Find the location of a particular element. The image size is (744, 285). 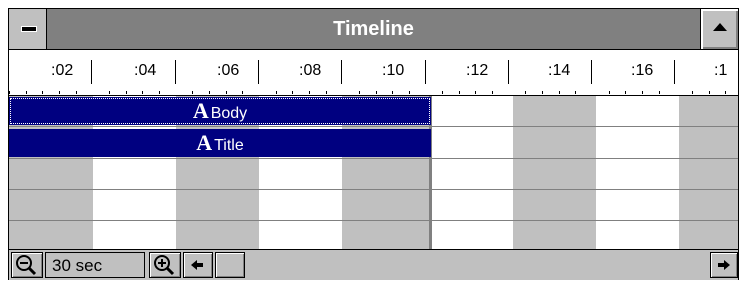

ruler-label: :12 is located at coordinates (477, 70).